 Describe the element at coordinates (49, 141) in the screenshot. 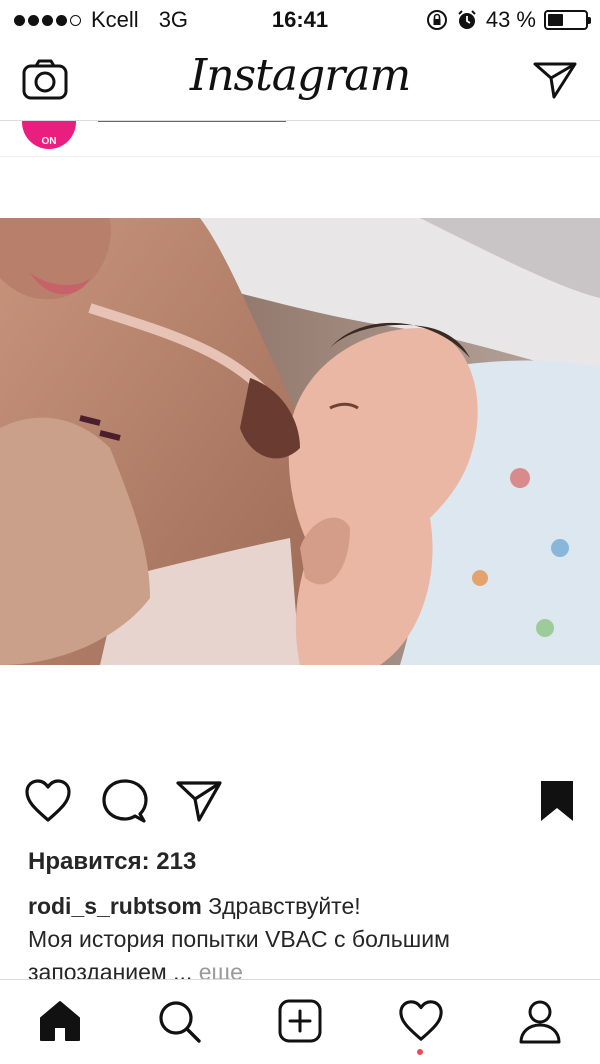

I see `avatar-text: ON` at that location.